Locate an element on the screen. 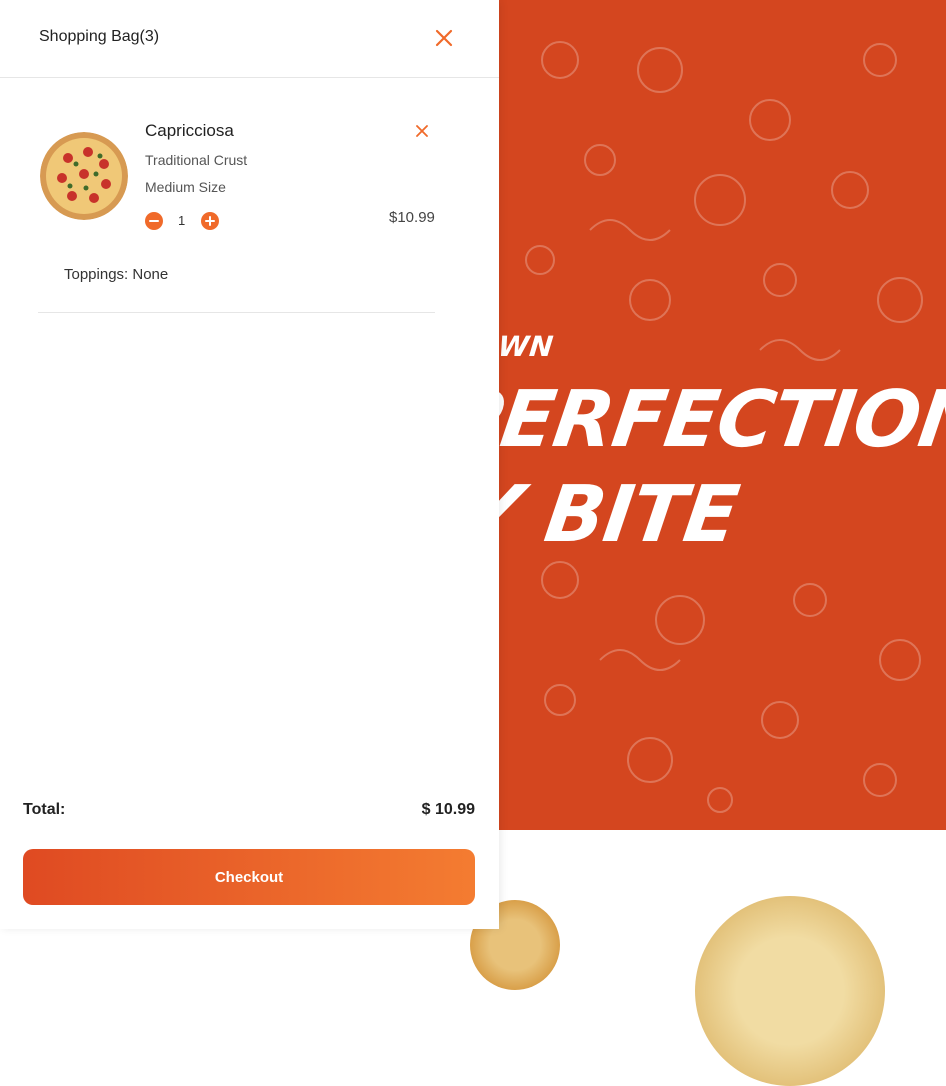  drawer-title: Shopping Bag(3) is located at coordinates (99, 36).